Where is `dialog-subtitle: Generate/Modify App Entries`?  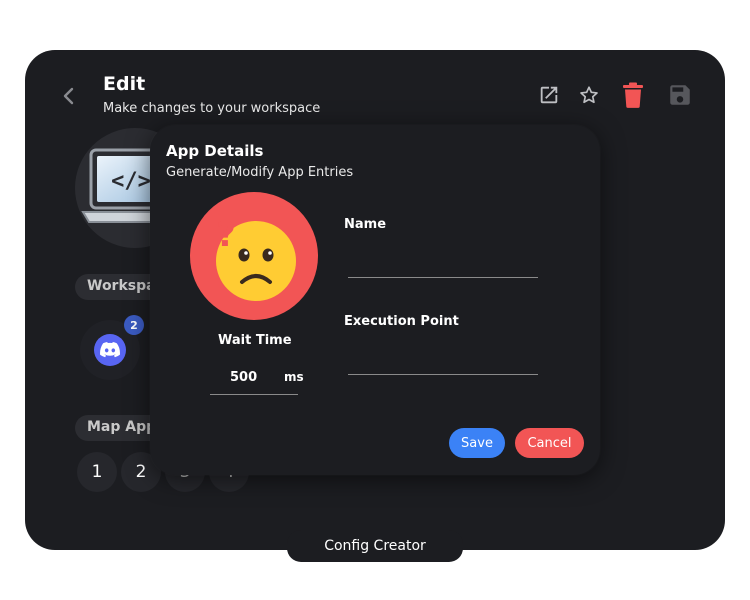
dialog-subtitle: Generate/Modify App Entries is located at coordinates (260, 172).